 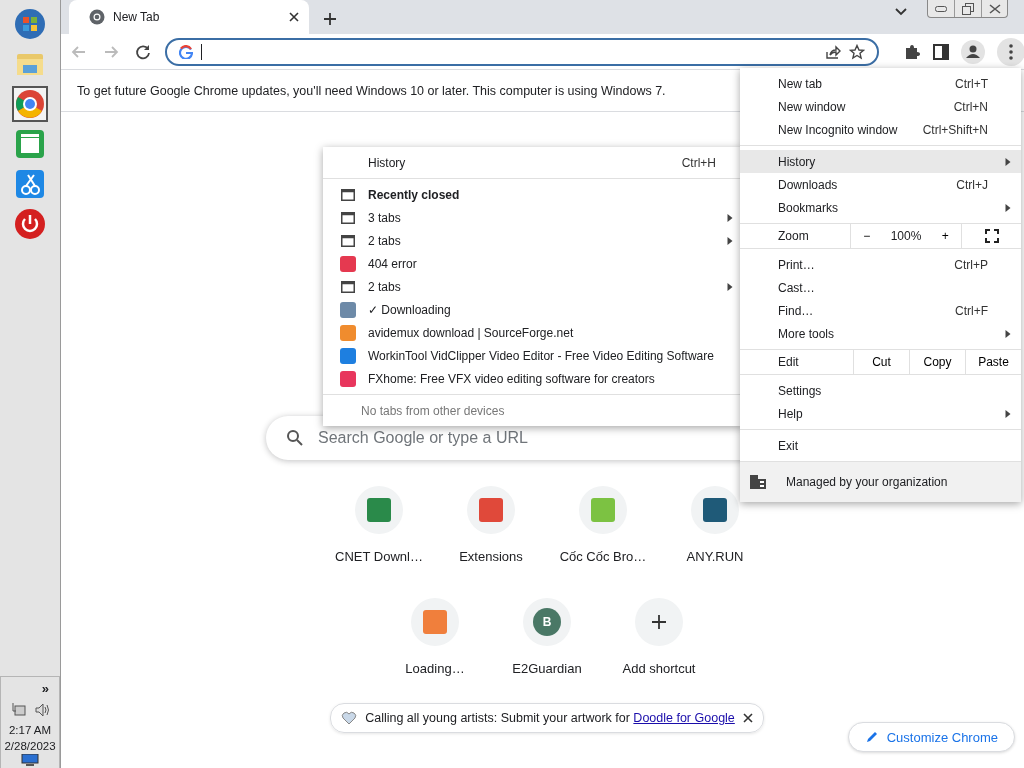 What do you see at coordinates (522, 51) in the screenshot?
I see `address-bar` at bounding box center [522, 51].